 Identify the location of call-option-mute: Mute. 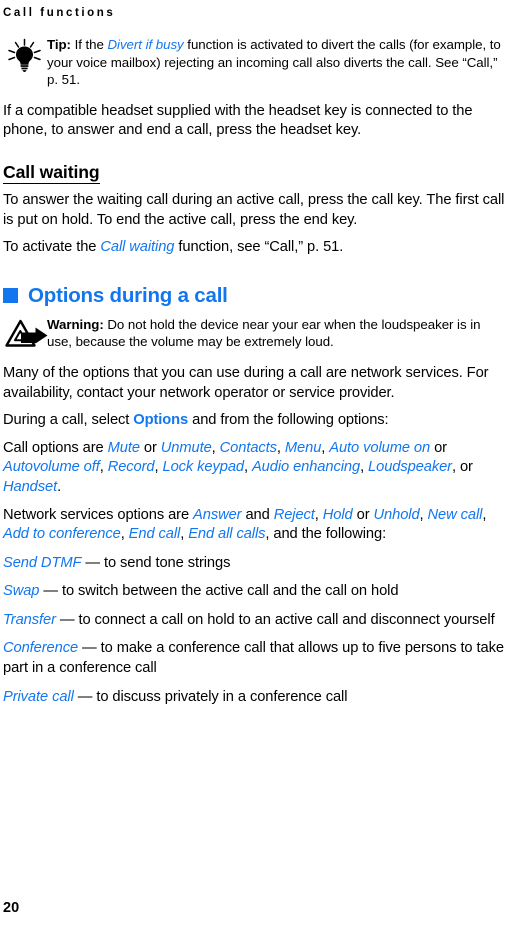
(124, 448).